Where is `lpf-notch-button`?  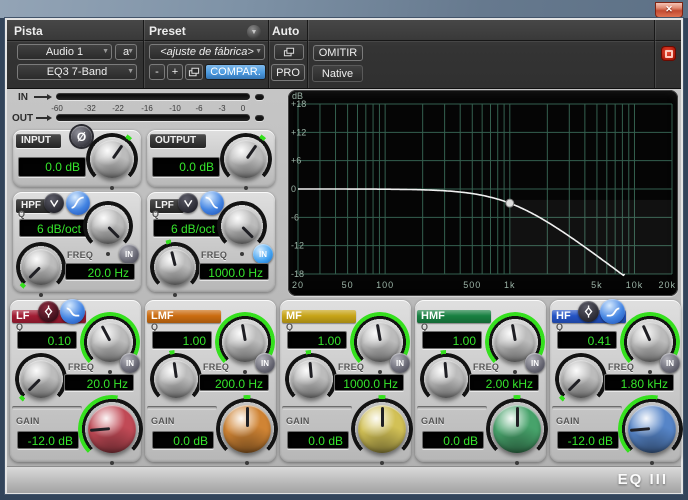 lpf-notch-button is located at coordinates (188, 203).